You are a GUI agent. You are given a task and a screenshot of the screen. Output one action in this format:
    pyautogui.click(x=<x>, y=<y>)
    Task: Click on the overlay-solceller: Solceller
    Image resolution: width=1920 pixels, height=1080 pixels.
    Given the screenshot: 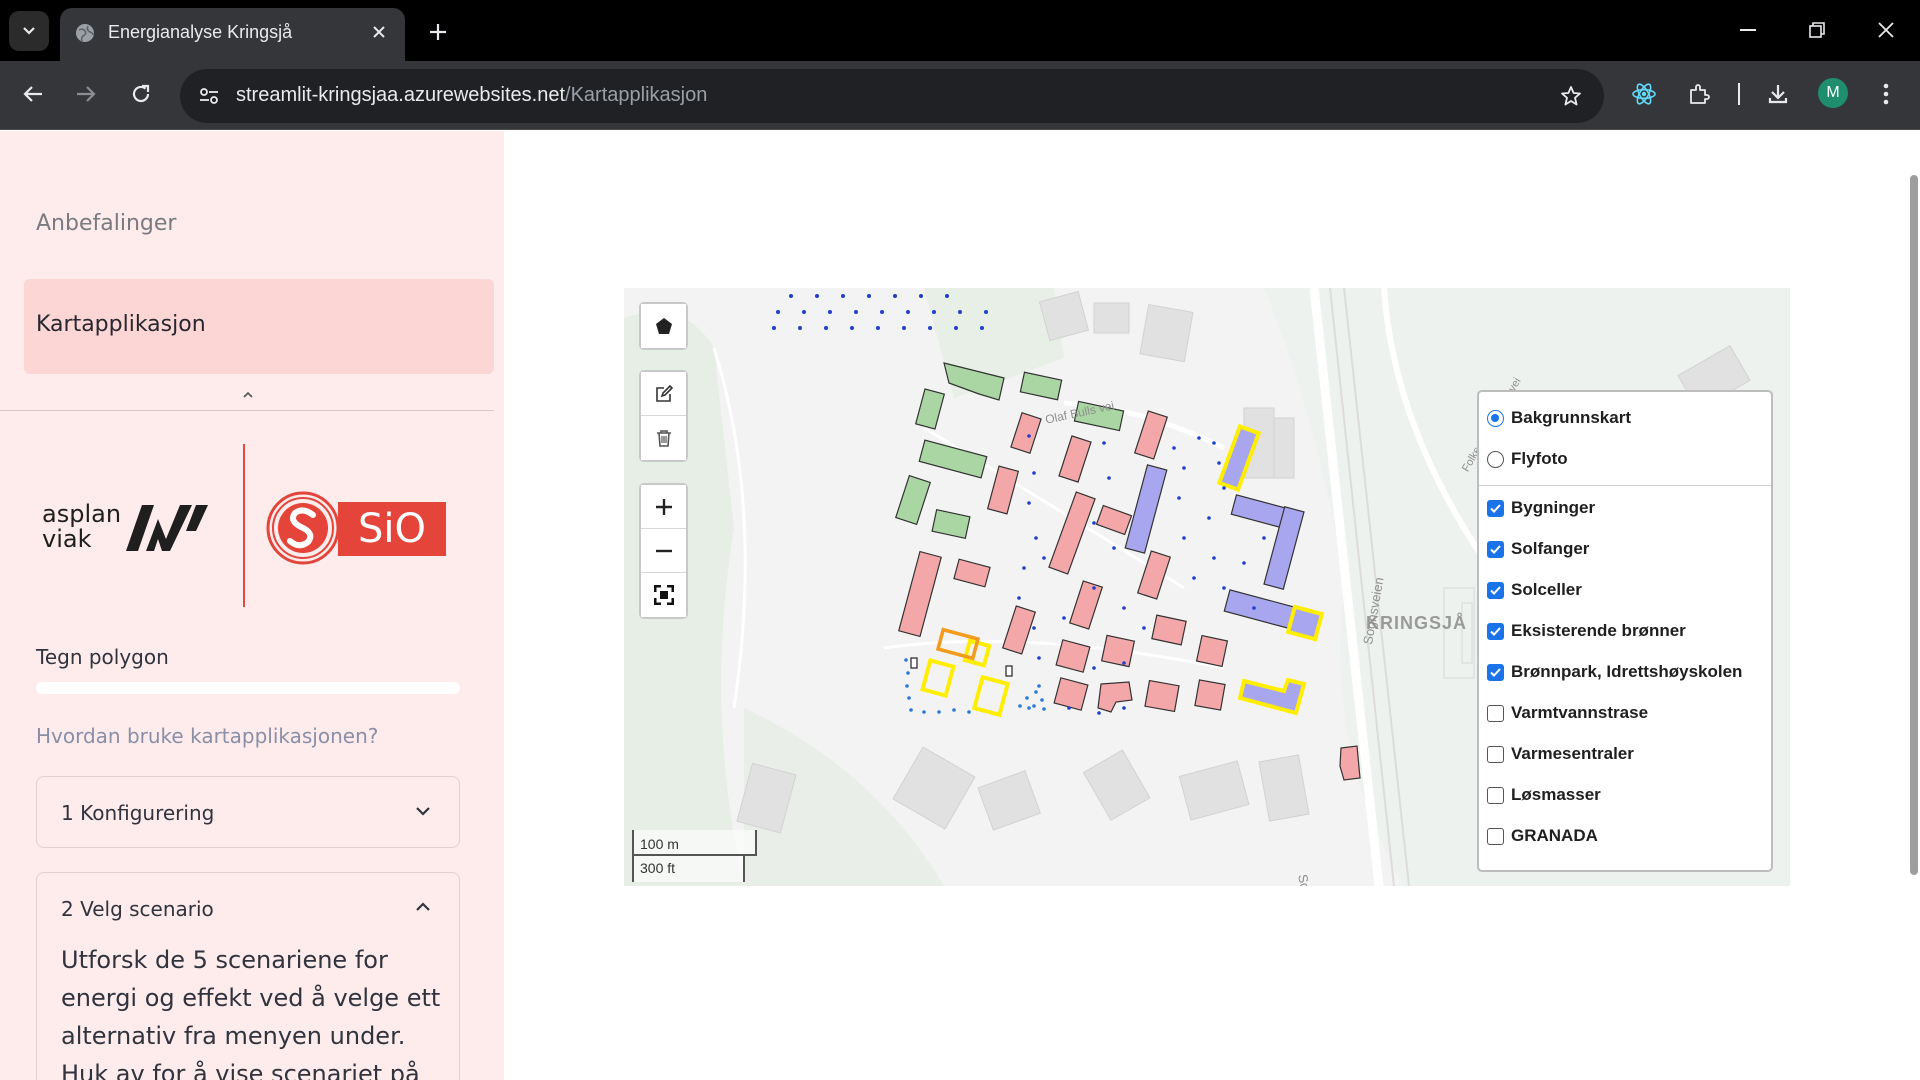 What is the action you would take?
    pyautogui.click(x=1534, y=590)
    